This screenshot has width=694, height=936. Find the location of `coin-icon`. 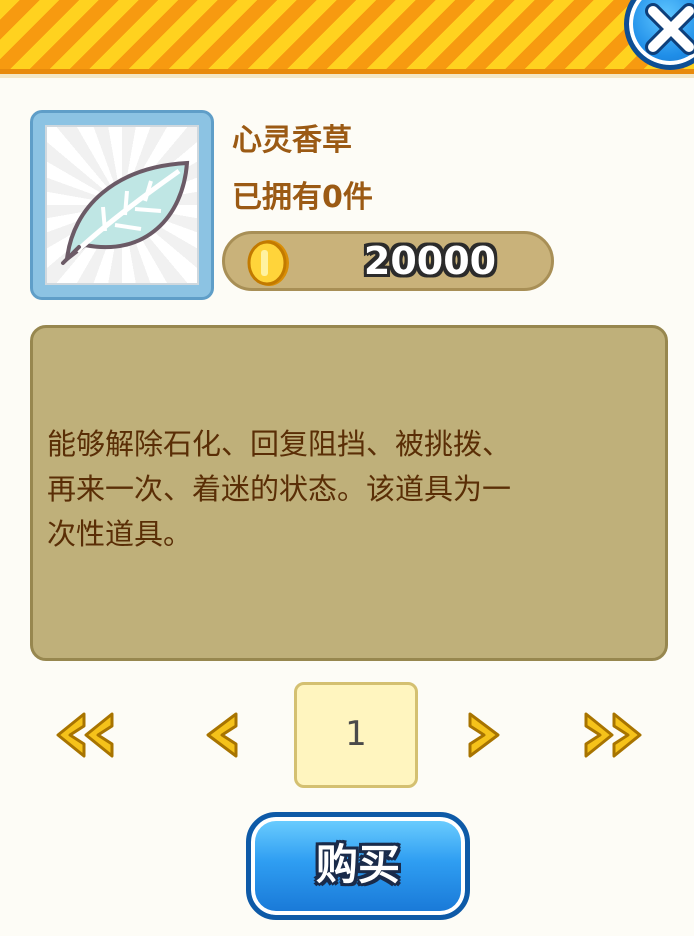

coin-icon is located at coordinates (268, 263).